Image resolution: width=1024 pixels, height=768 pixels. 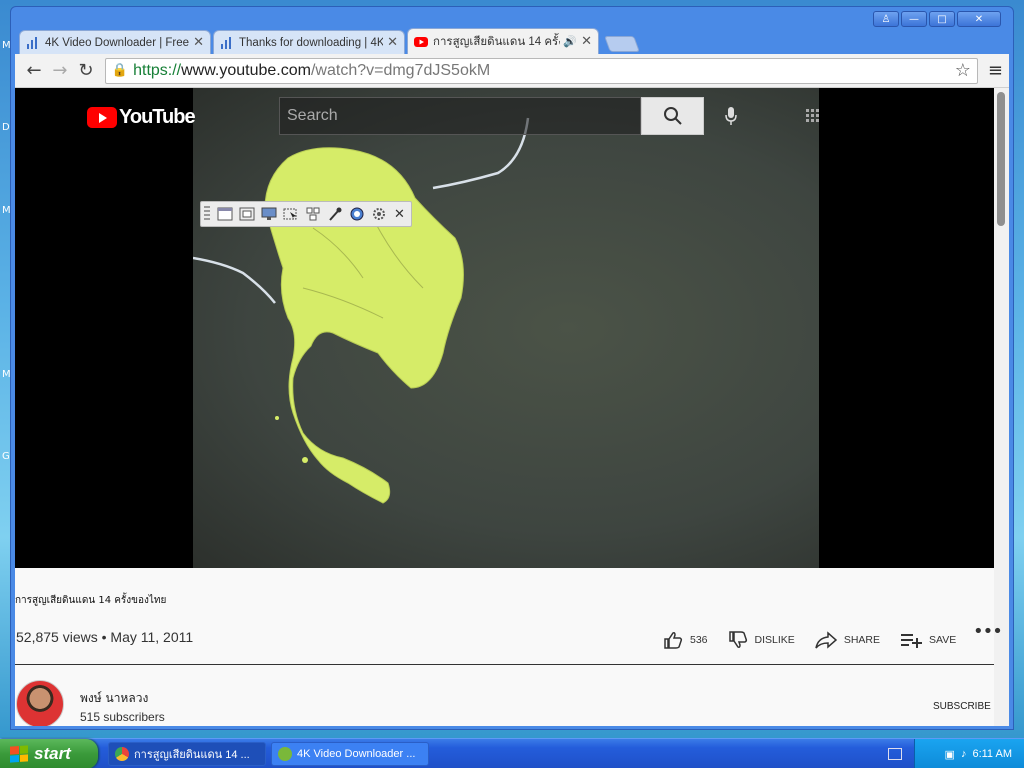 I want to click on thumbs-down-icon, so click(x=737, y=639).